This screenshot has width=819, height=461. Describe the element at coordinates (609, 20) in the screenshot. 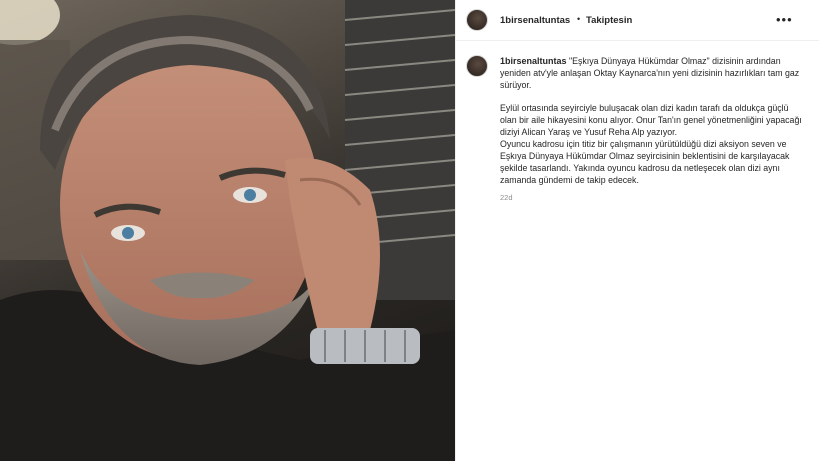

I see `follow-status: Takiptesin` at that location.